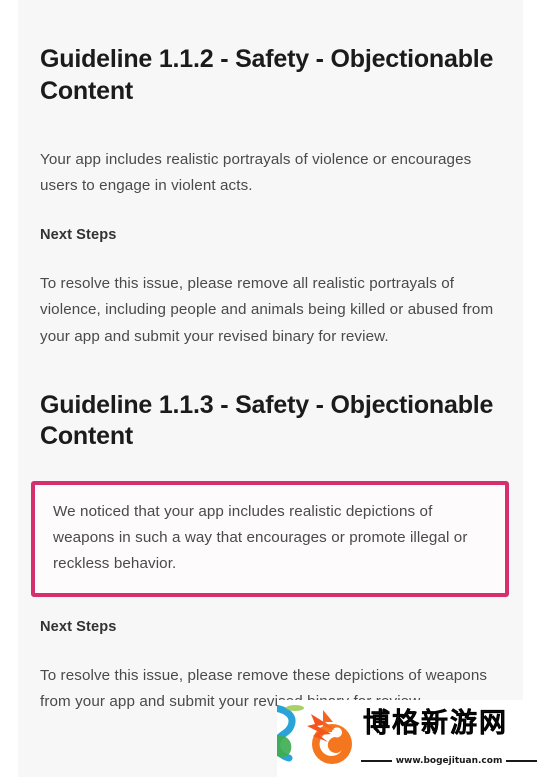 The width and height of the screenshot is (540, 777). I want to click on watermark-rule-right, so click(522, 761).